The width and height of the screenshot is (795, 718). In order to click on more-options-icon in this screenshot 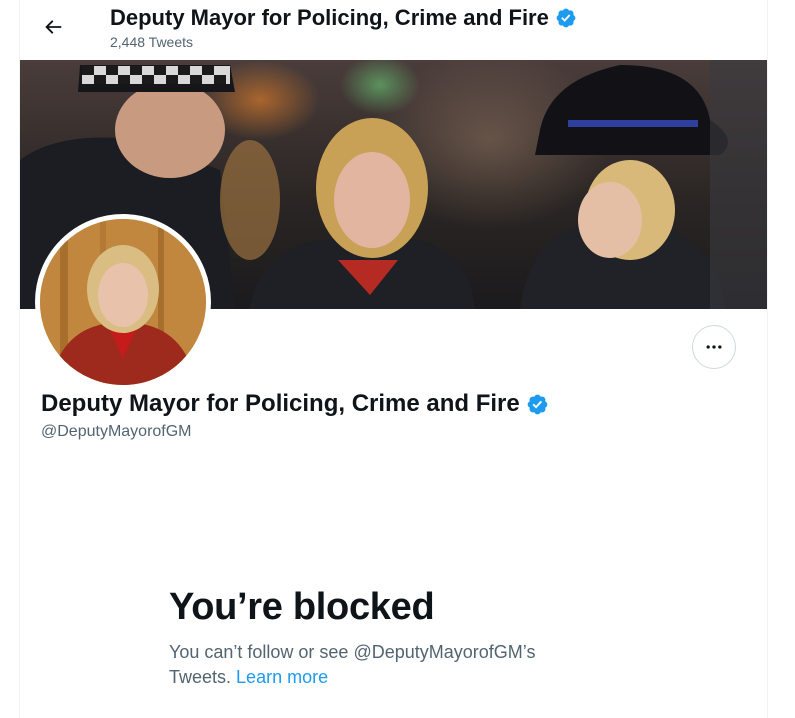, I will do `click(714, 347)`.